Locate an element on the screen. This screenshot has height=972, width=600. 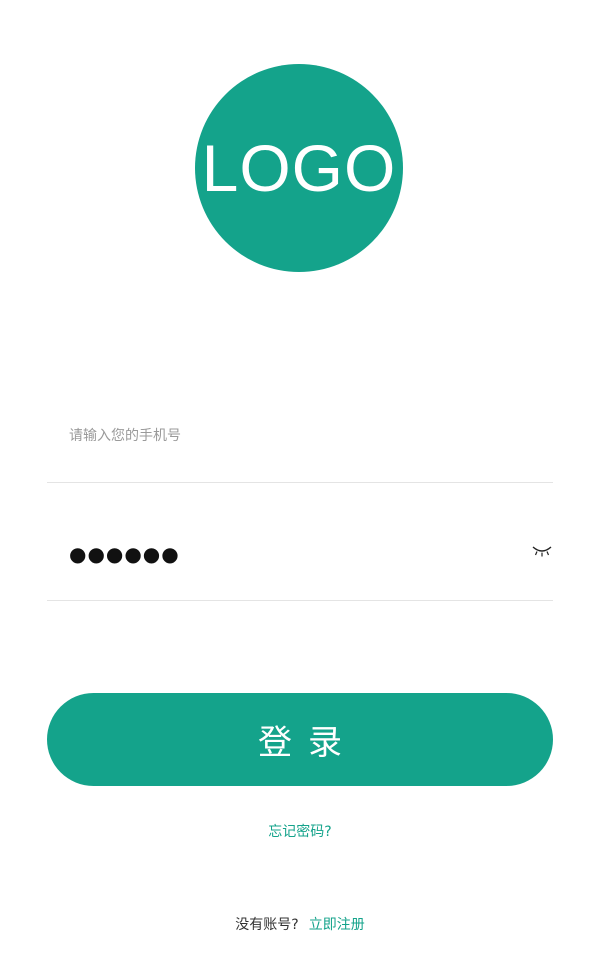
register-link: 立即注册 is located at coordinates (337, 925).